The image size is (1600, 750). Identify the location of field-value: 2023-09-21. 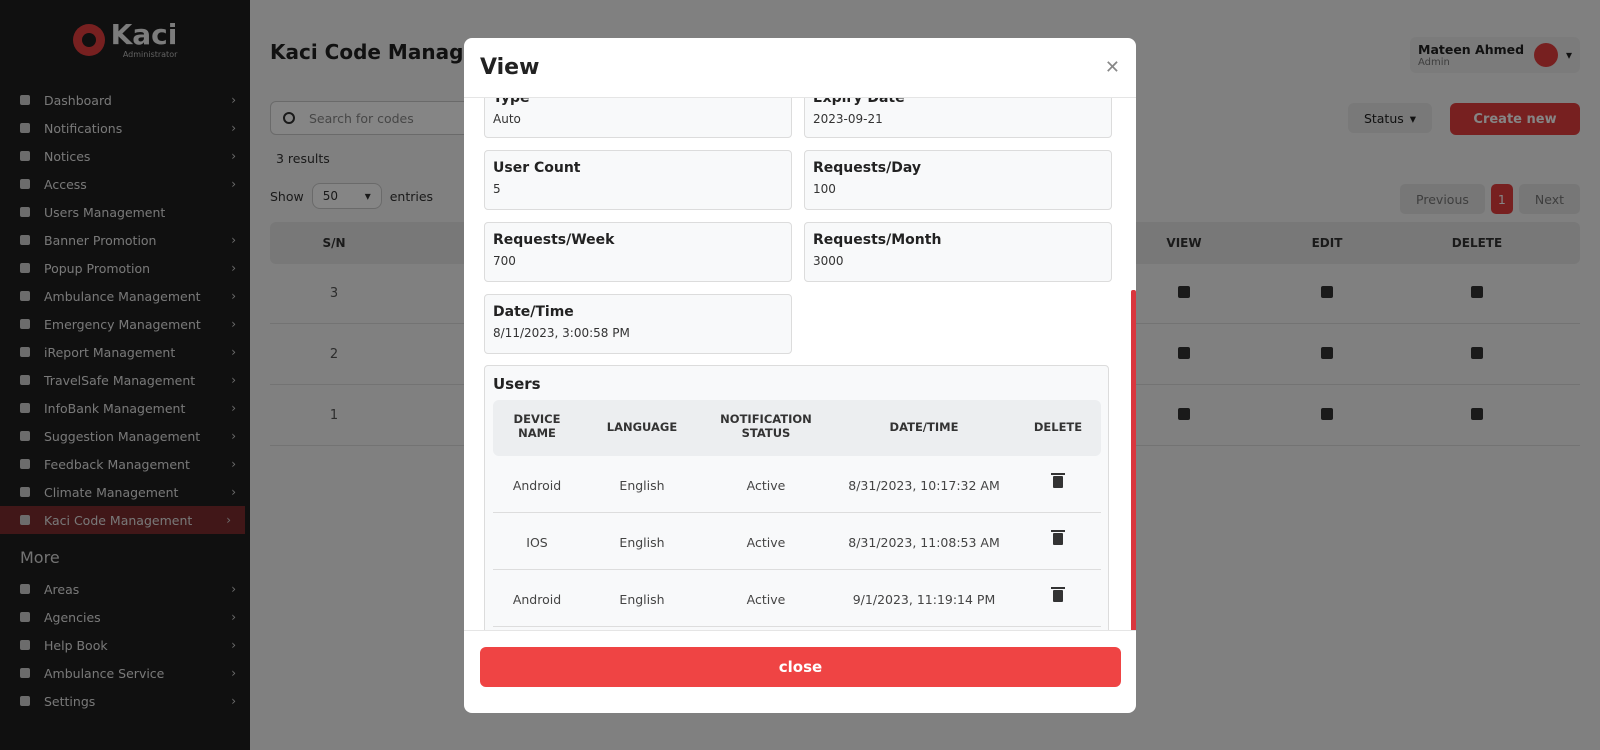
(848, 119).